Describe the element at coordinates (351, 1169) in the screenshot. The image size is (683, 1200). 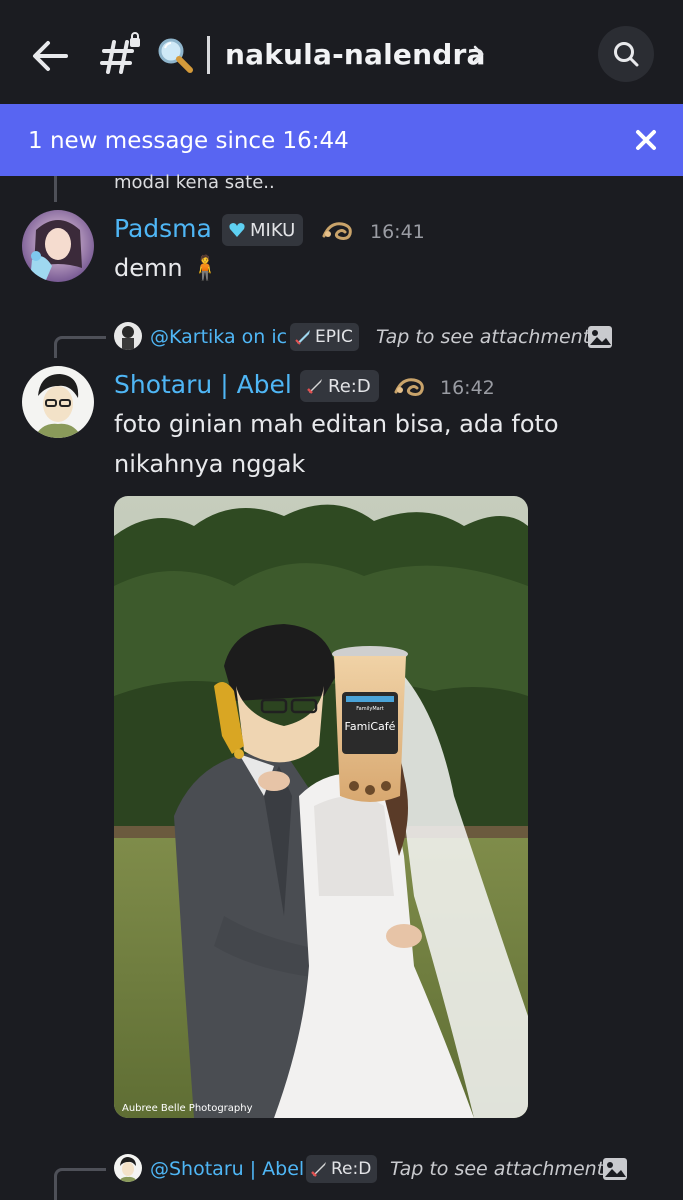
I see `reply-badge-label: Re:D` at that location.